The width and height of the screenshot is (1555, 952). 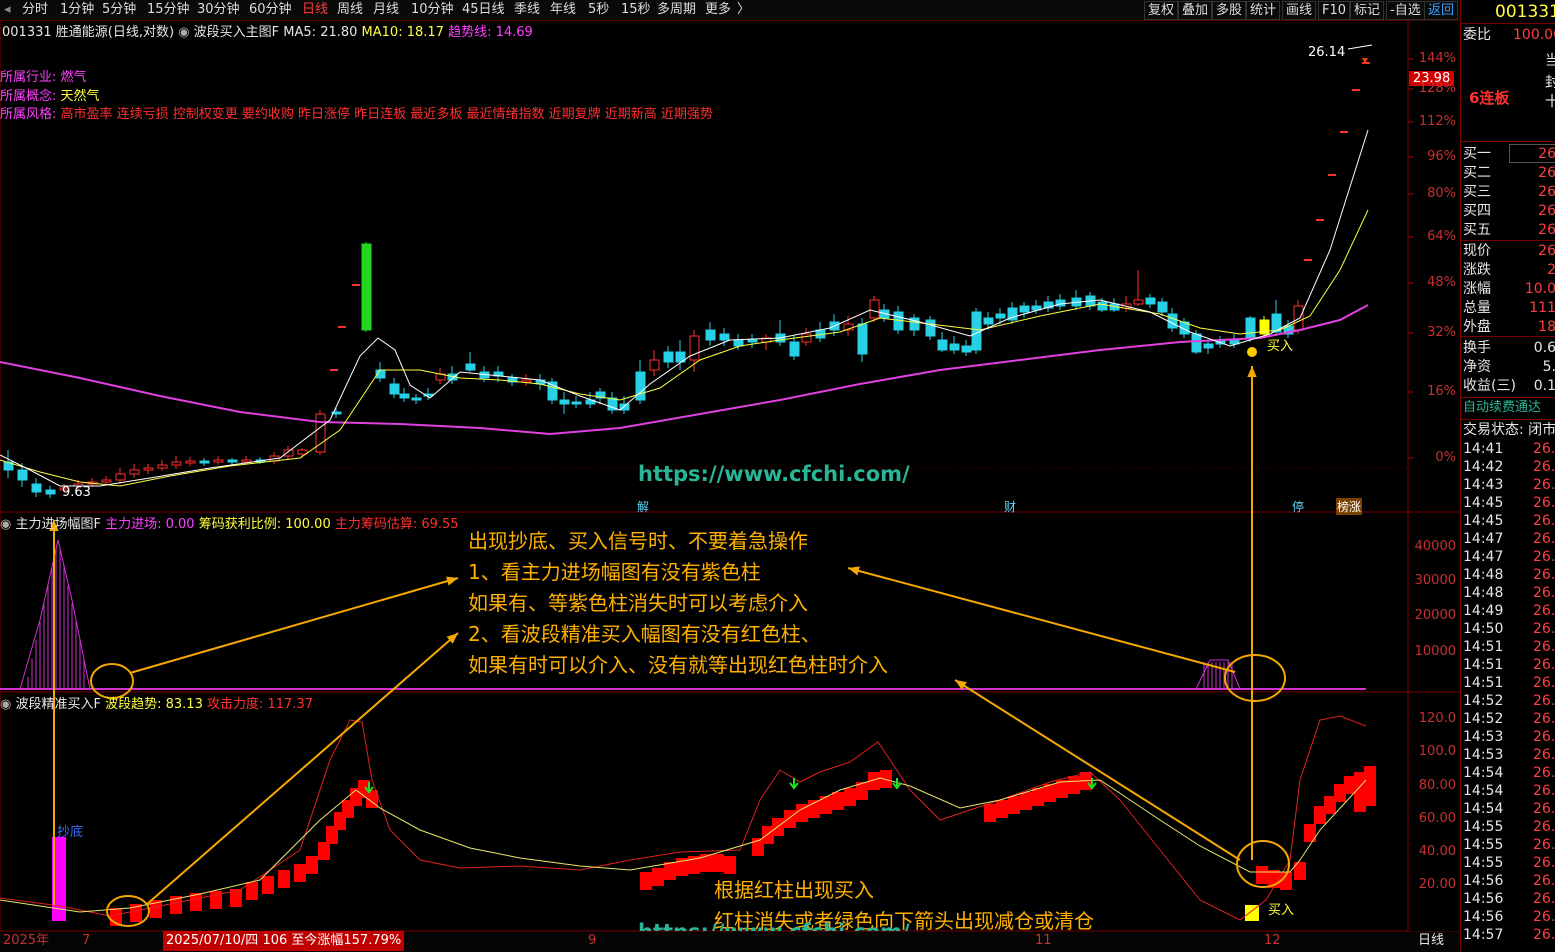 I want to click on period-tab-5: 60分钟, so click(x=270, y=10).